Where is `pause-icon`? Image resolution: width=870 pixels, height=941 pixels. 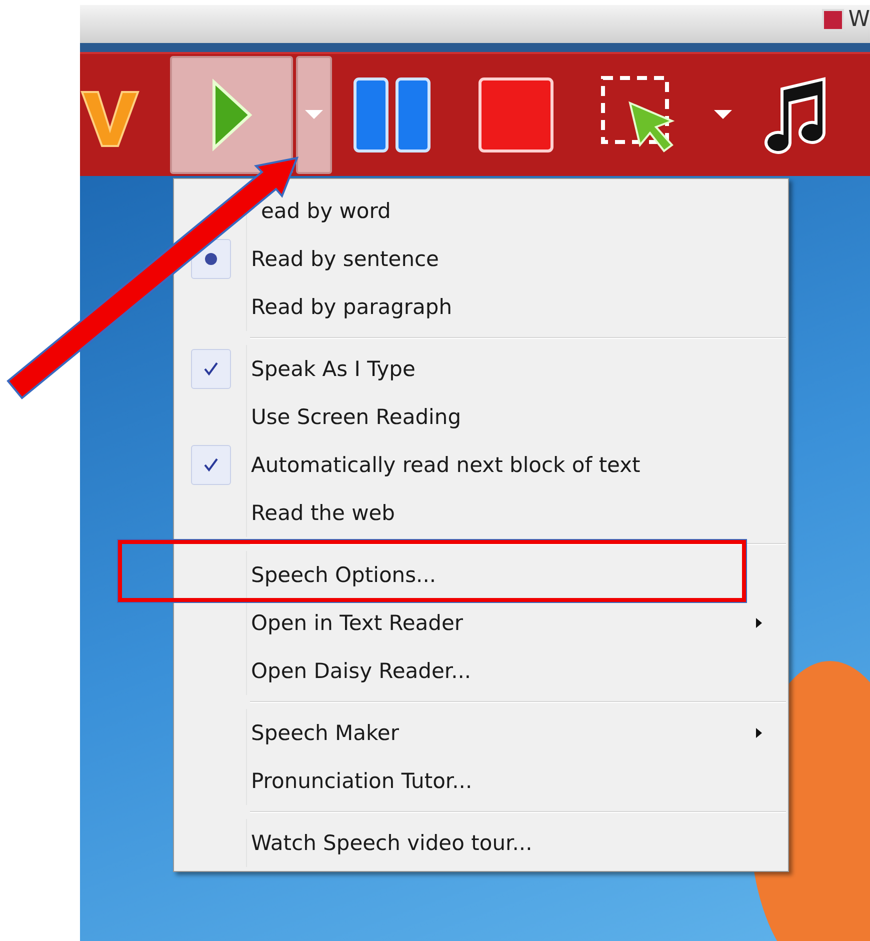 pause-icon is located at coordinates (392, 115).